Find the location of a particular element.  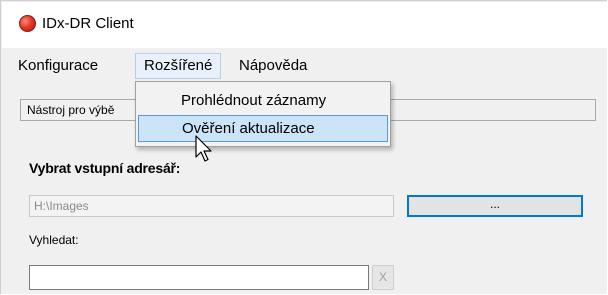

menu-konfigurace: Konfigurace is located at coordinates (58, 66).